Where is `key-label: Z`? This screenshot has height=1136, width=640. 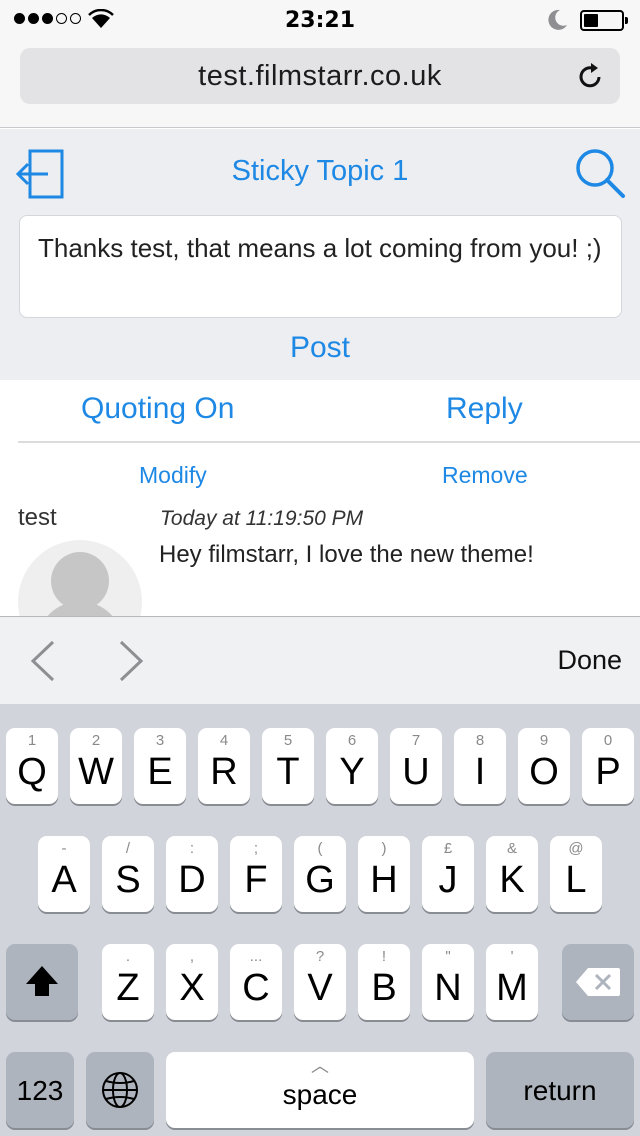
key-label: Z is located at coordinates (128, 988).